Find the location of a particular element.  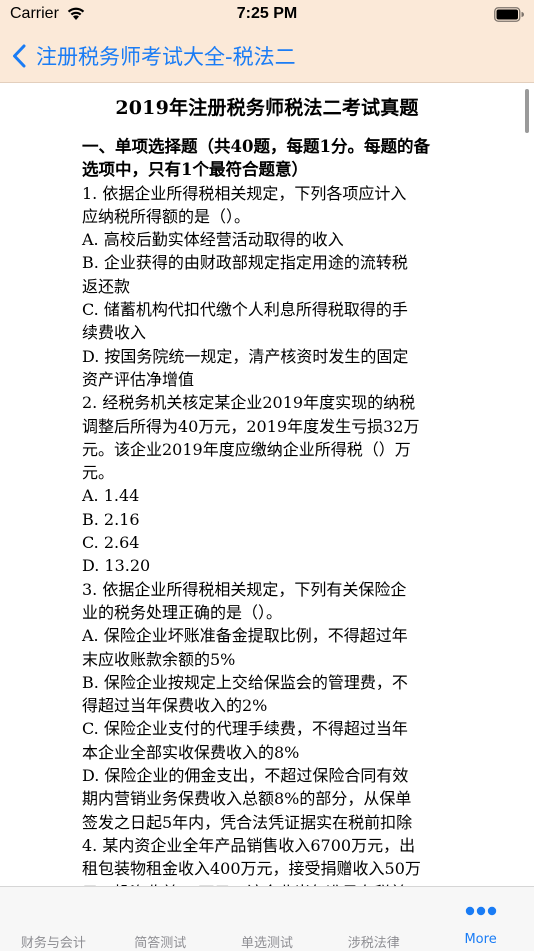

tab-bar: 财务与会计 简答测试 单选测试 涉税法律 More is located at coordinates (267, 918).